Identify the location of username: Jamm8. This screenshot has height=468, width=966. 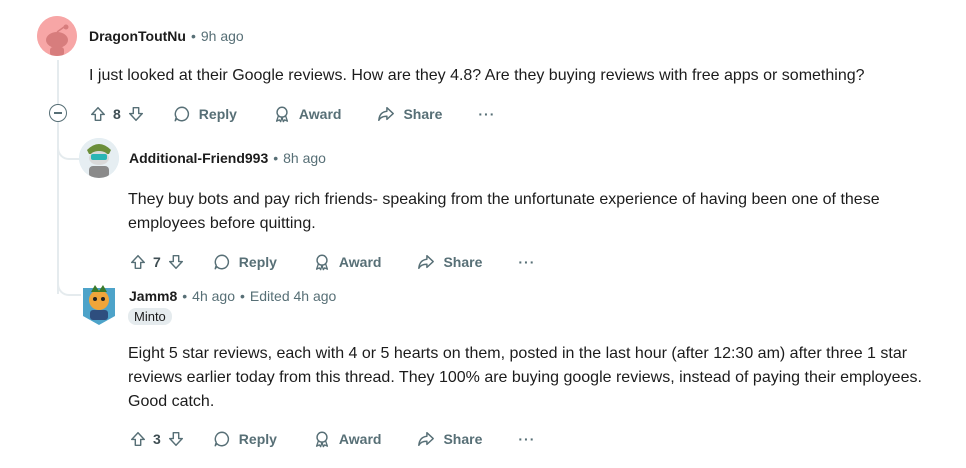
(153, 296).